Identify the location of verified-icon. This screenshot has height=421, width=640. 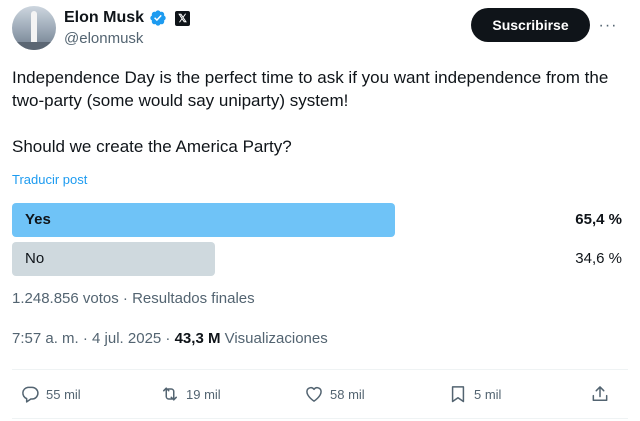
(158, 18).